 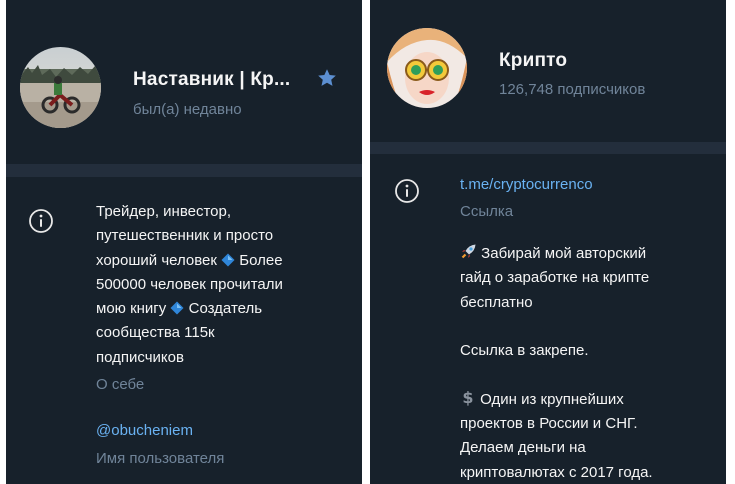 What do you see at coordinates (552, 399) in the screenshot?
I see `desc-fragment: Один из крупнейших` at bounding box center [552, 399].